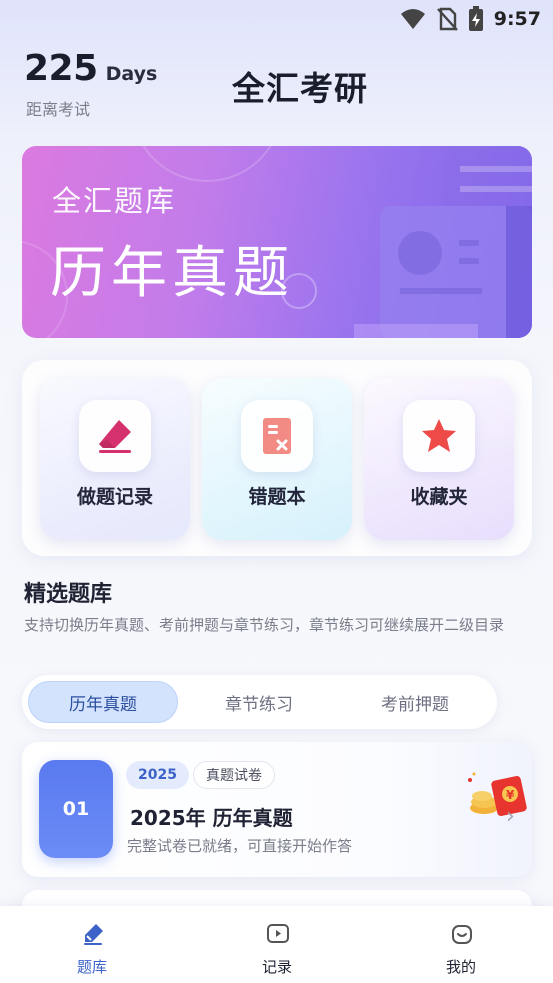  I want to click on year-badge: 2025, so click(157, 775).